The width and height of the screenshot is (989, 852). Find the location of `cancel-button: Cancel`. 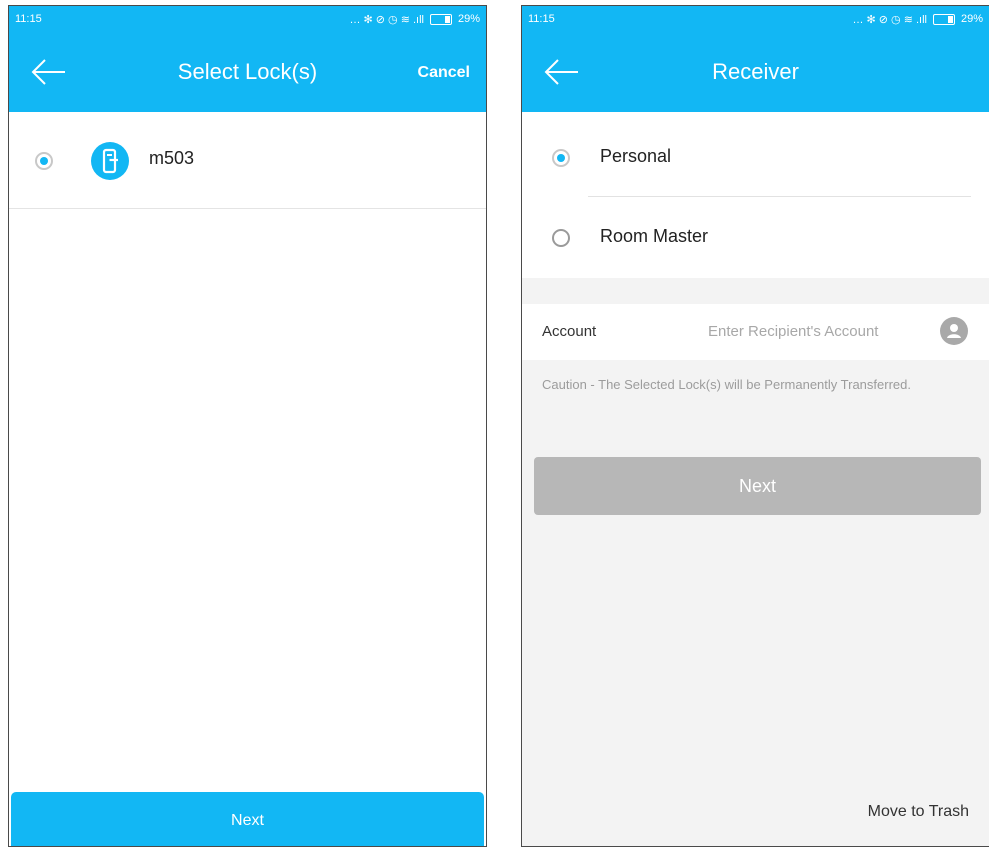

cancel-button: Cancel is located at coordinates (444, 73).